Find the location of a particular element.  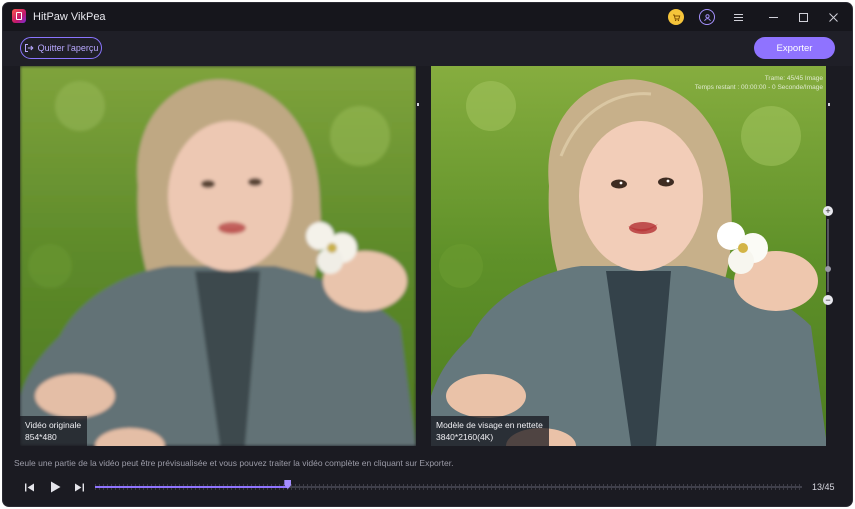

minimize-icon is located at coordinates (773, 17).